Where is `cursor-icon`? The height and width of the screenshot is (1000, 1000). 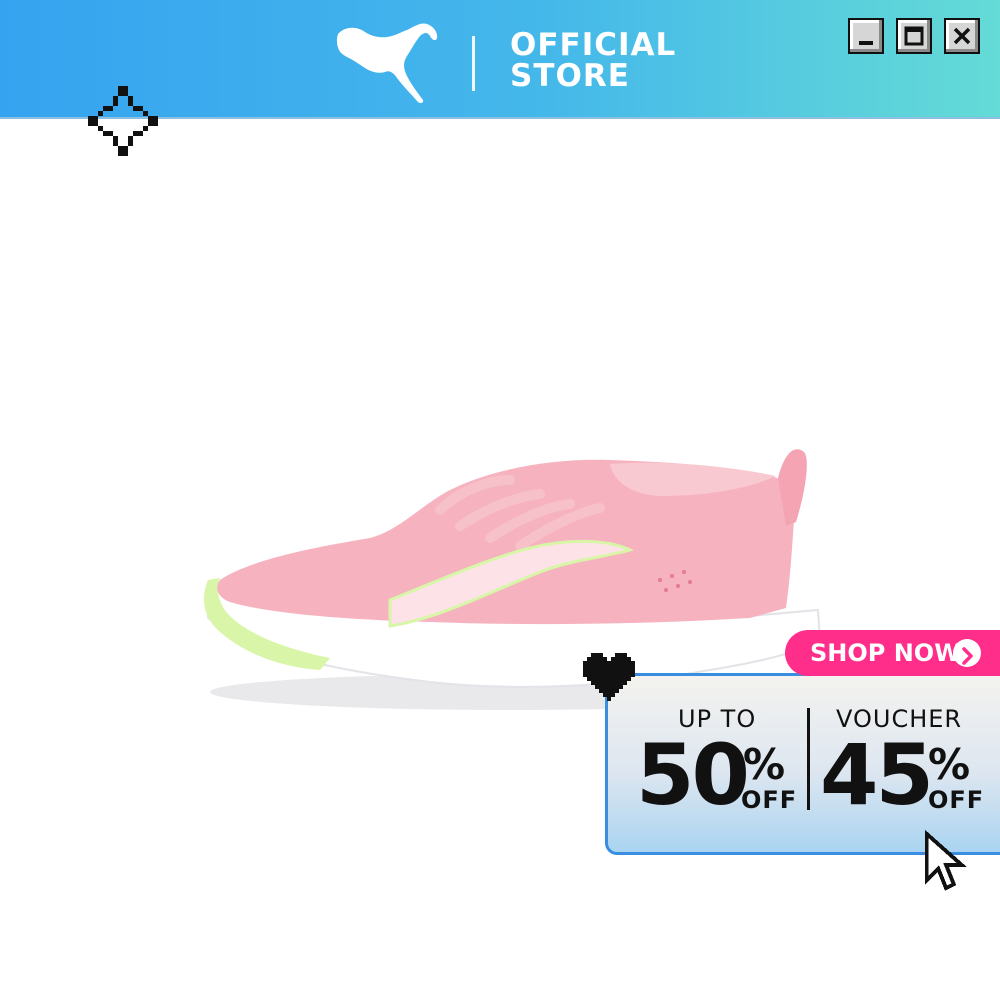 cursor-icon is located at coordinates (945, 860).